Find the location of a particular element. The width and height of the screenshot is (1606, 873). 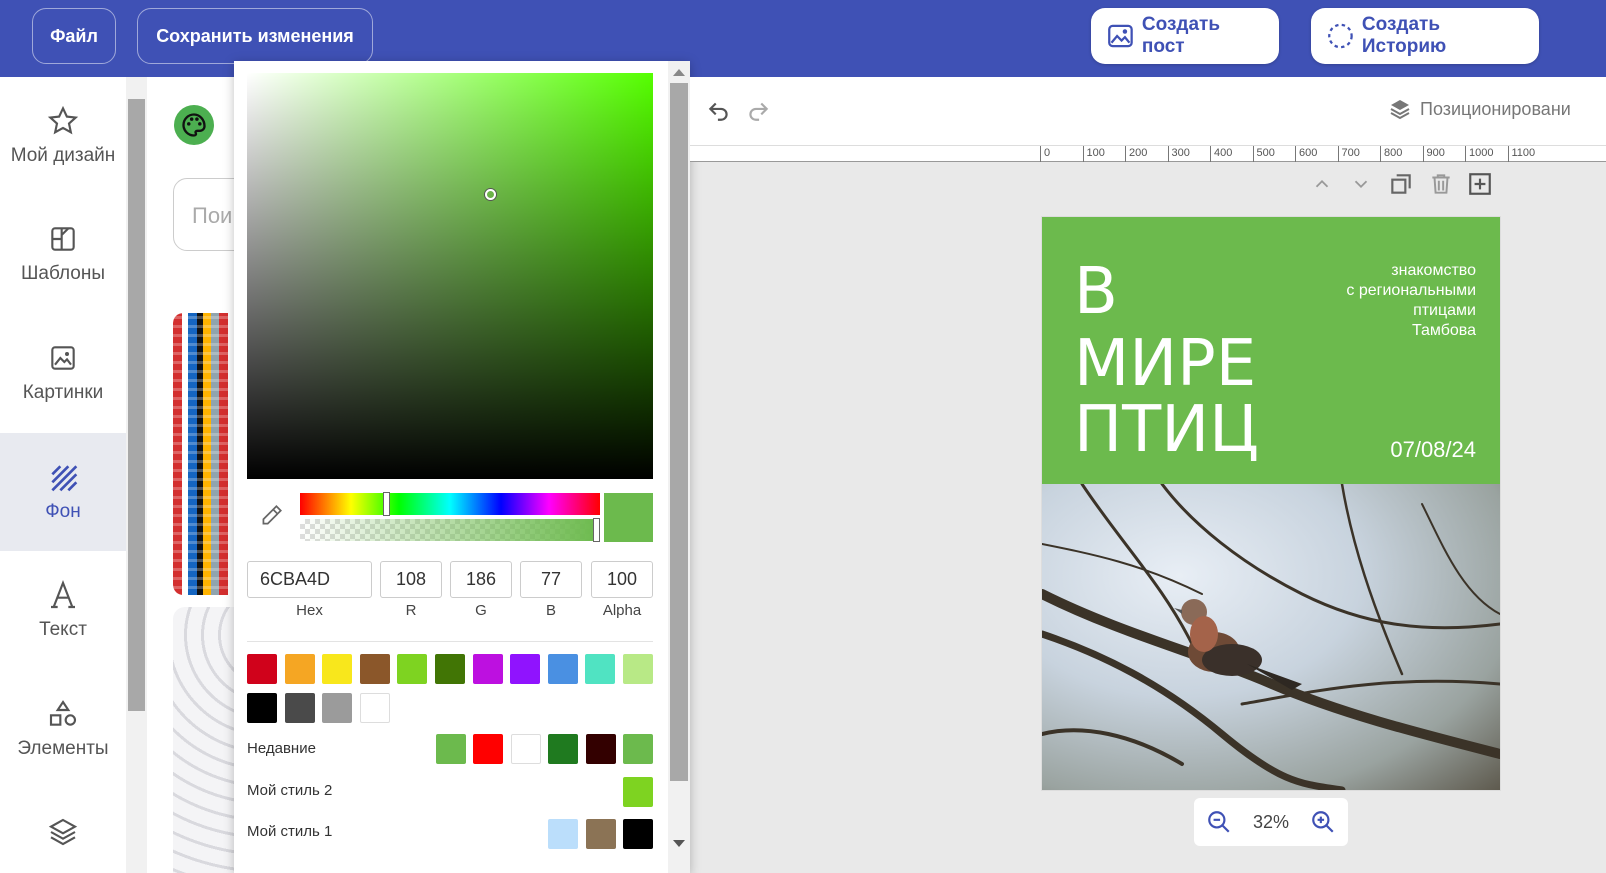

ruler-tick-label: 700 is located at coordinates (1348, 154).